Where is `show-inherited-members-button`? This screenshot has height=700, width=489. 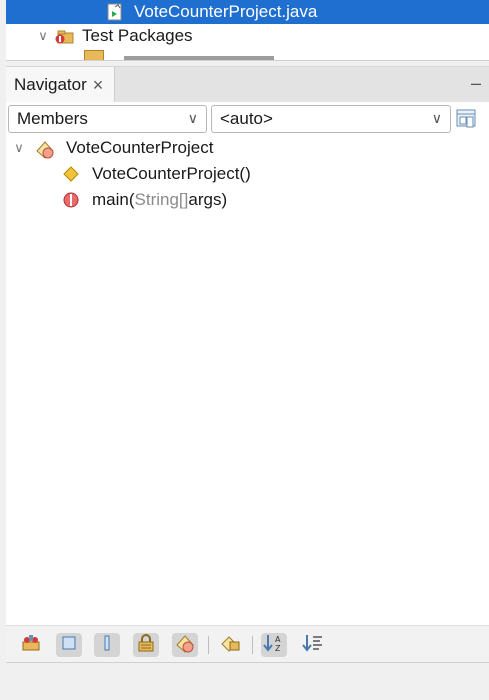
show-inherited-members-button is located at coordinates (31, 645).